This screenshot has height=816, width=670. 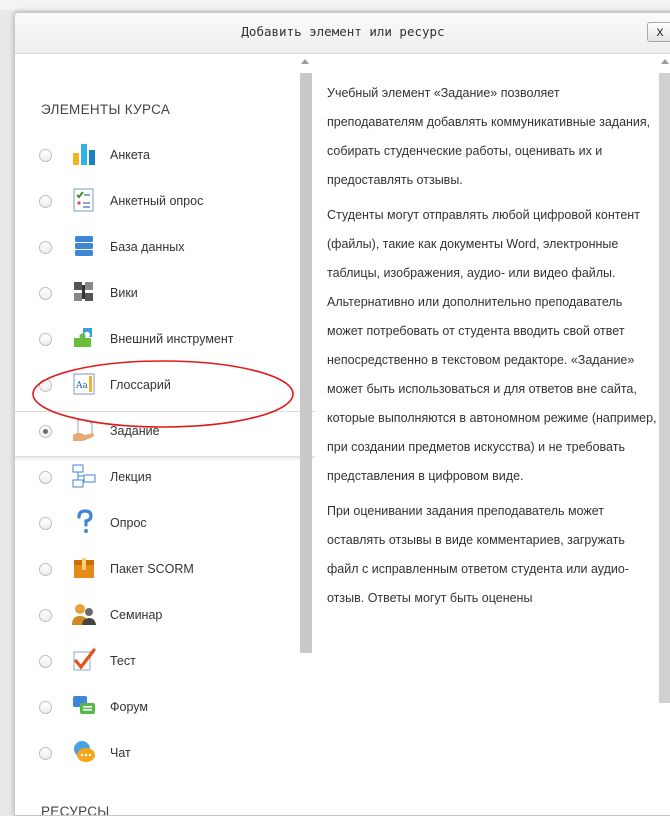 What do you see at coordinates (135, 431) in the screenshot?
I see `option-label: Задание` at bounding box center [135, 431].